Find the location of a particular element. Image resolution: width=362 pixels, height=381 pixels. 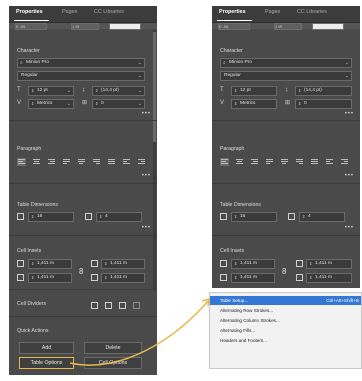

curved-arrow-icon is located at coordinates (139, 331).